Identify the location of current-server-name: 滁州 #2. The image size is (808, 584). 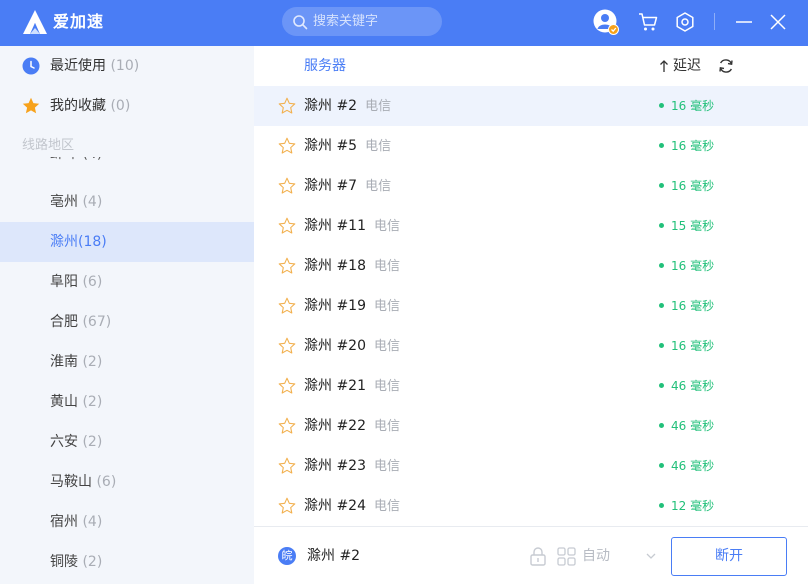
(334, 556).